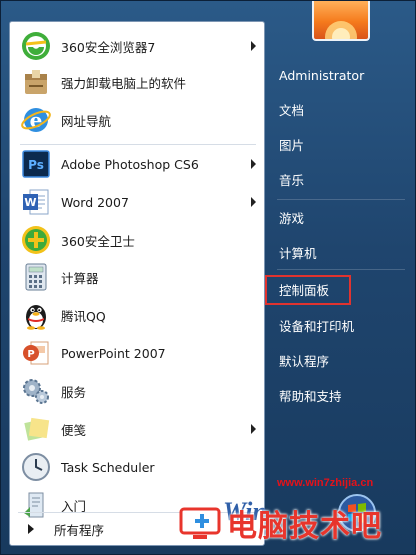  I want to click on link-computer: 计算机, so click(343, 254).